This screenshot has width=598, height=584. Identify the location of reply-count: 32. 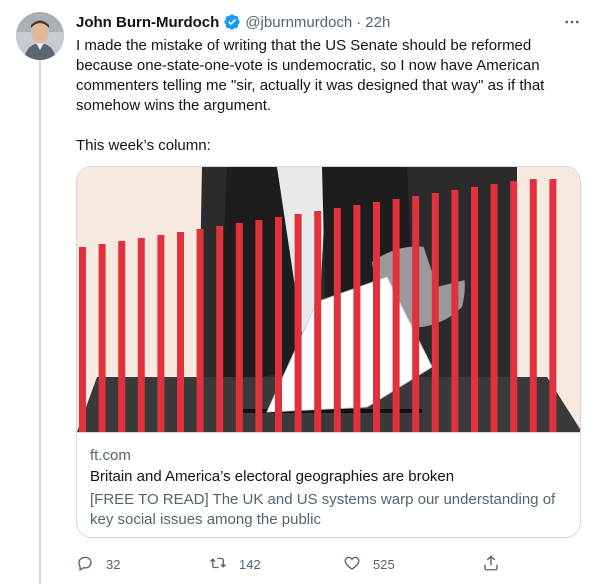
(113, 564).